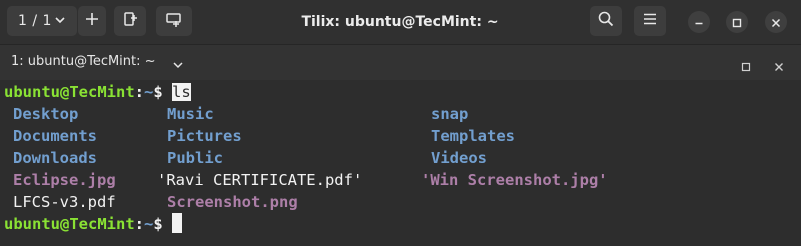  I want to click on split-down-button, so click(174, 21).